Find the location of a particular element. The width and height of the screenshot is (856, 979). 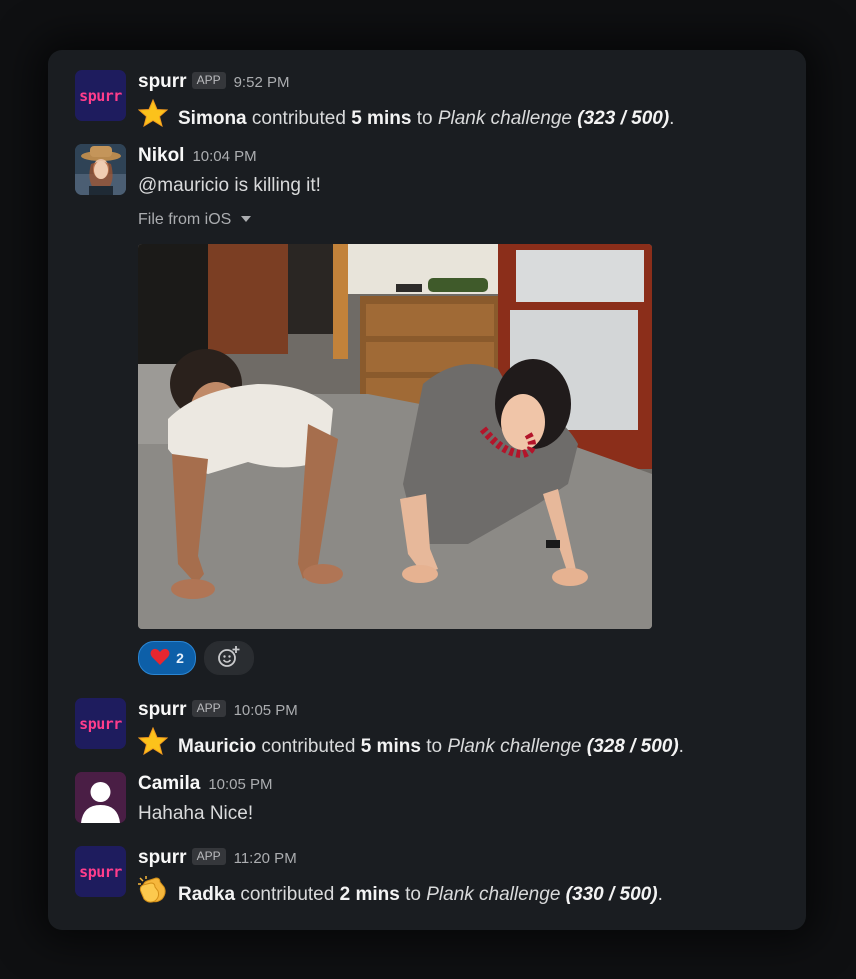

reaction-count: 2 is located at coordinates (180, 658).